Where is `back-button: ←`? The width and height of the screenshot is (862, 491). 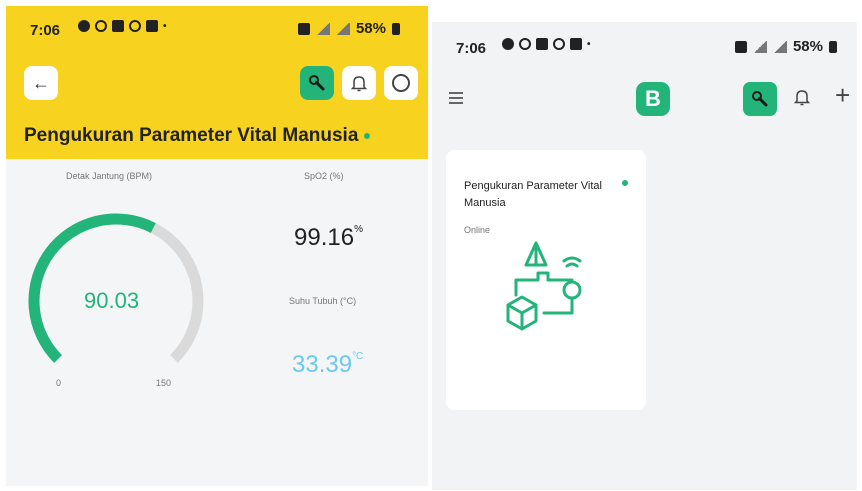
back-button: ← is located at coordinates (41, 83).